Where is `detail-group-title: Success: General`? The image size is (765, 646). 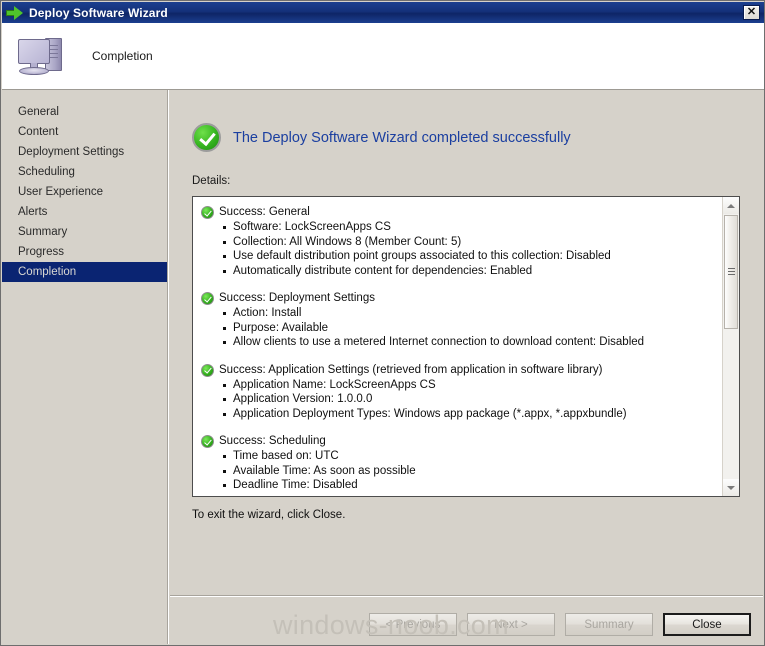 detail-group-title: Success: General is located at coordinates (264, 212).